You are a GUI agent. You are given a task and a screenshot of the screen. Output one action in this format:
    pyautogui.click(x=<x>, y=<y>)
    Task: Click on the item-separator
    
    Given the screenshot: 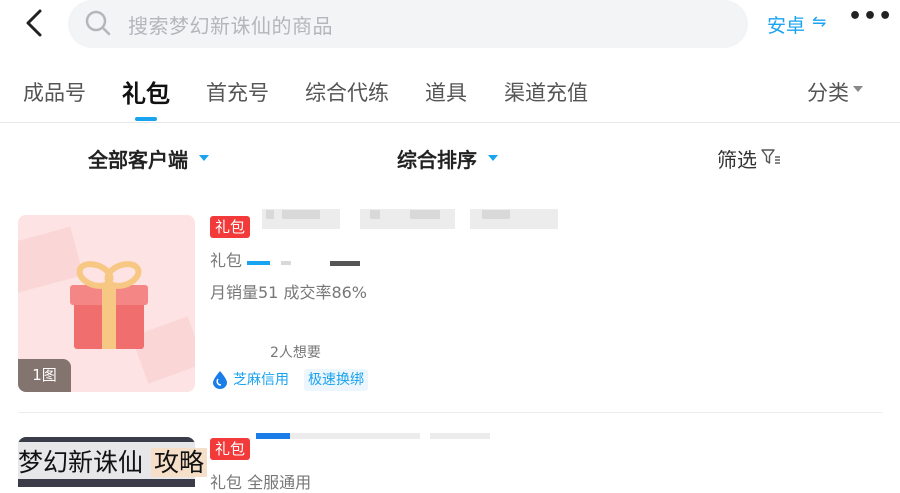 What is the action you would take?
    pyautogui.click(x=450, y=412)
    